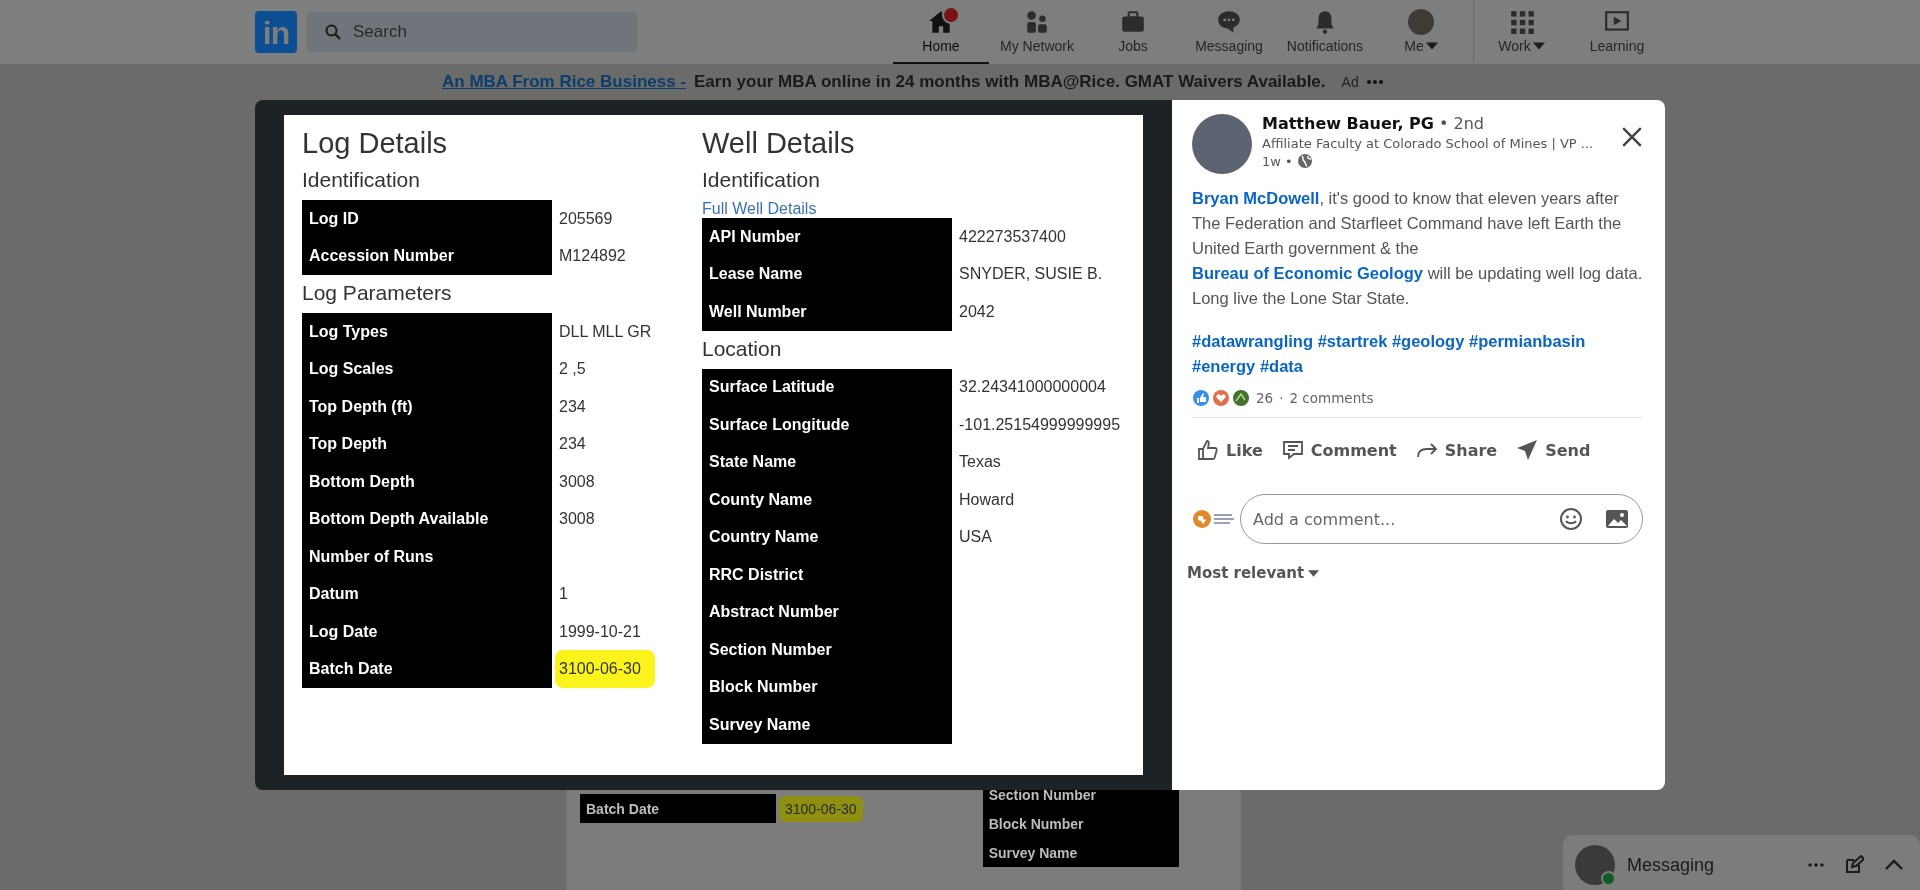 This screenshot has height=890, width=1920. What do you see at coordinates (1571, 519) in the screenshot?
I see `emoji-icon` at bounding box center [1571, 519].